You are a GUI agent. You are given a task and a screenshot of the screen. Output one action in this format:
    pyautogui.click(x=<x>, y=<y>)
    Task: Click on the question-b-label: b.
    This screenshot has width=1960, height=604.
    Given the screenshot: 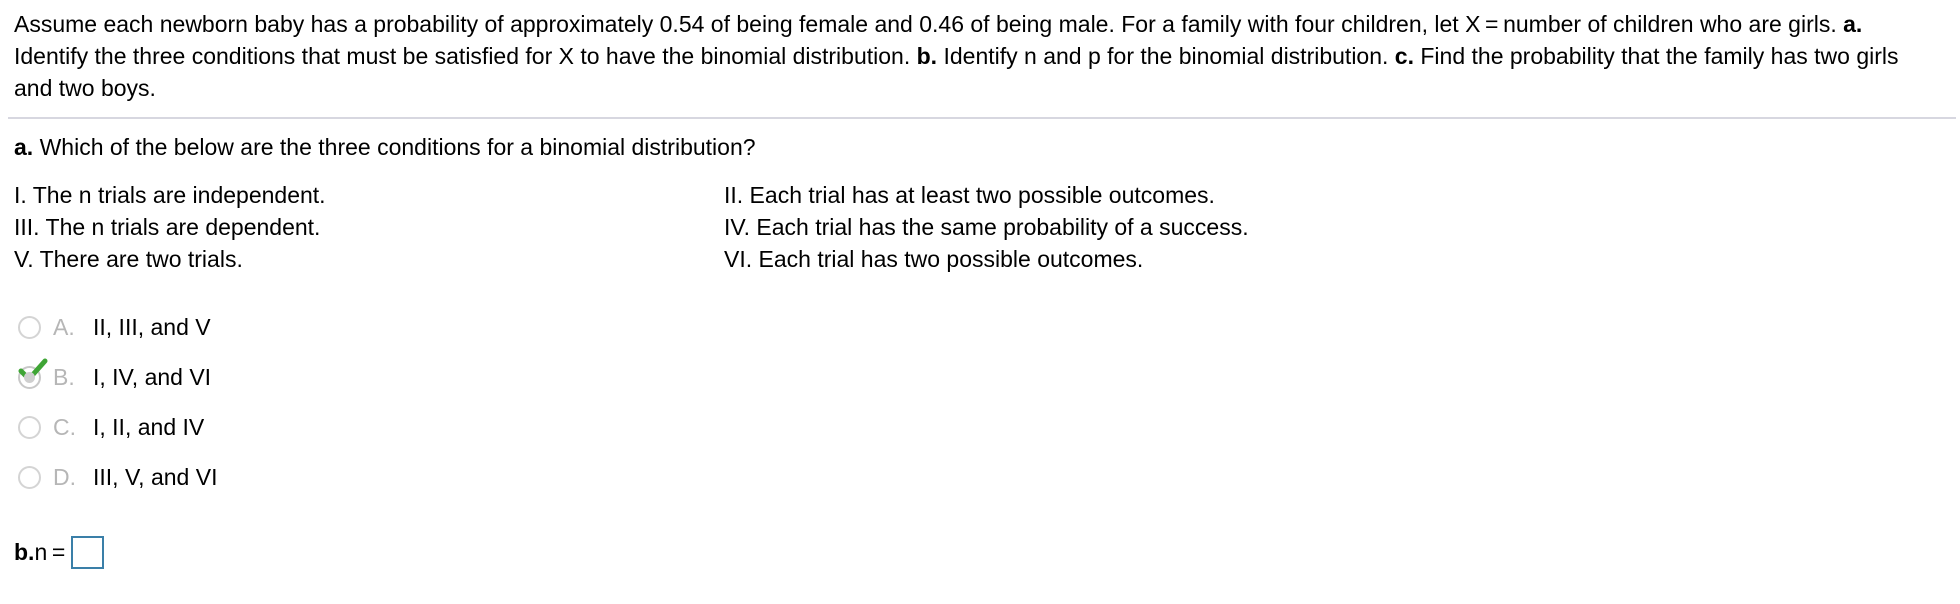 What is the action you would take?
    pyautogui.click(x=24, y=551)
    